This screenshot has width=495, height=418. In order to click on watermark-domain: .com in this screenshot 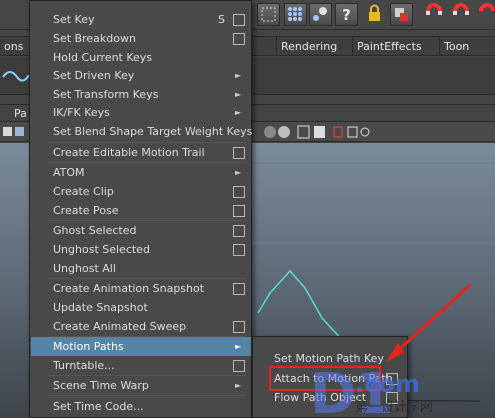, I will do `click(387, 384)`.